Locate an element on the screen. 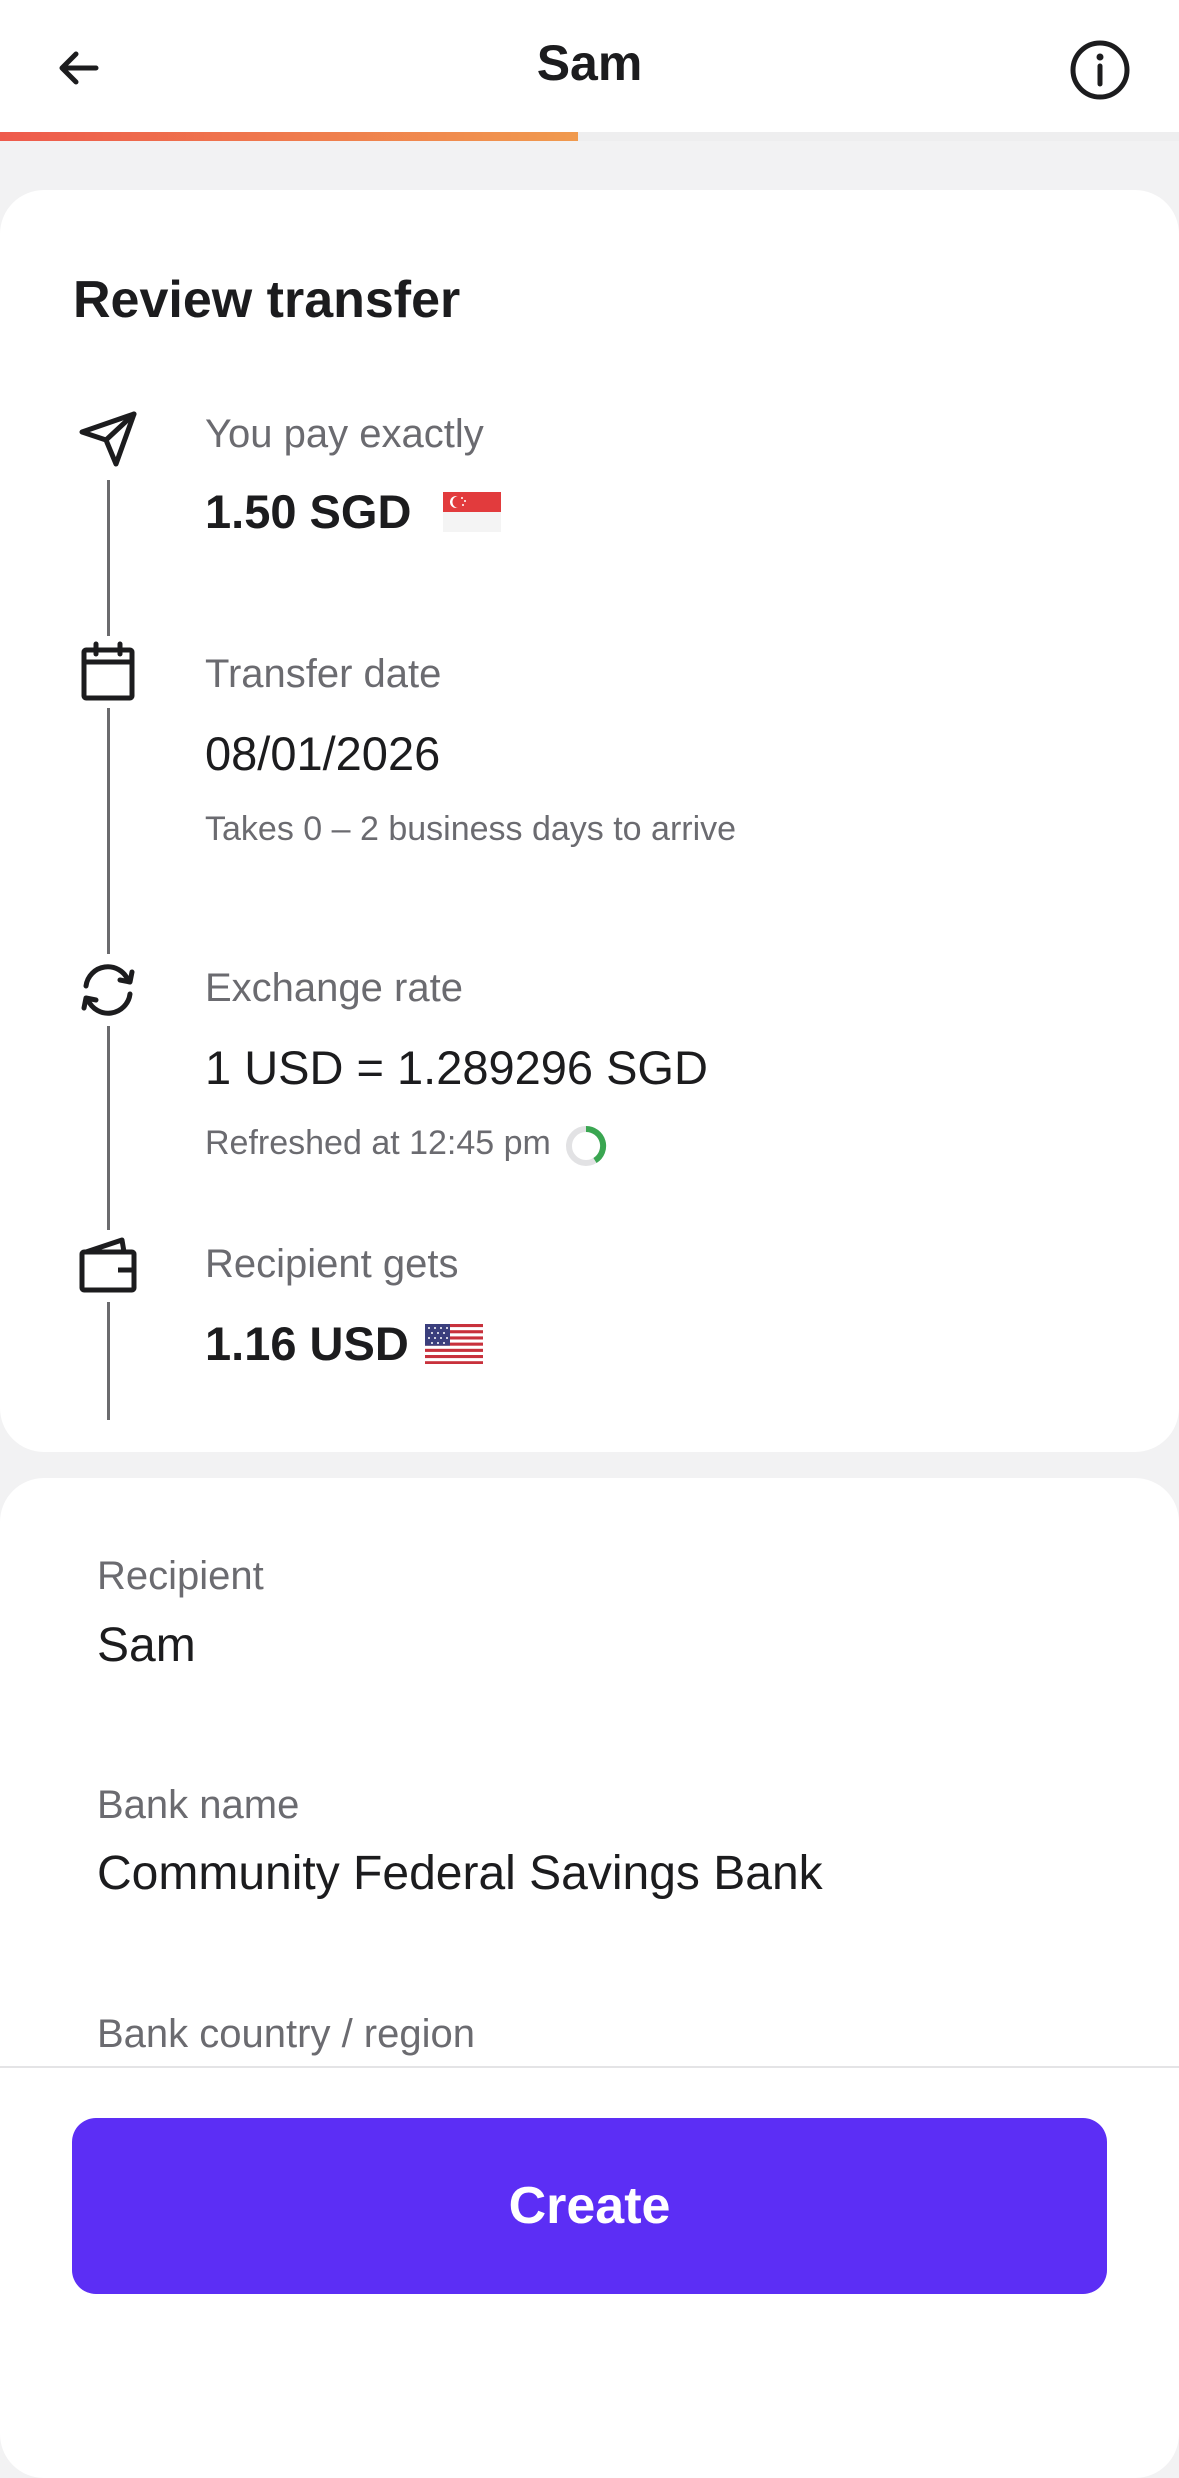 Image resolution: width=1179 pixels, height=2478 pixels. bank-name-value: Community Federal Savings Bank is located at coordinates (460, 1873).